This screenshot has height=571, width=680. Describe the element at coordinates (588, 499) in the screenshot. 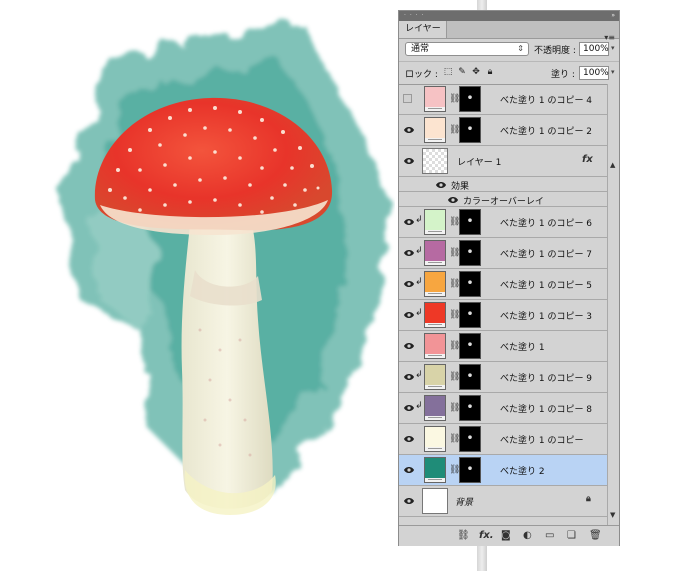

I see `layer-lock-icon: 🔒︎` at that location.